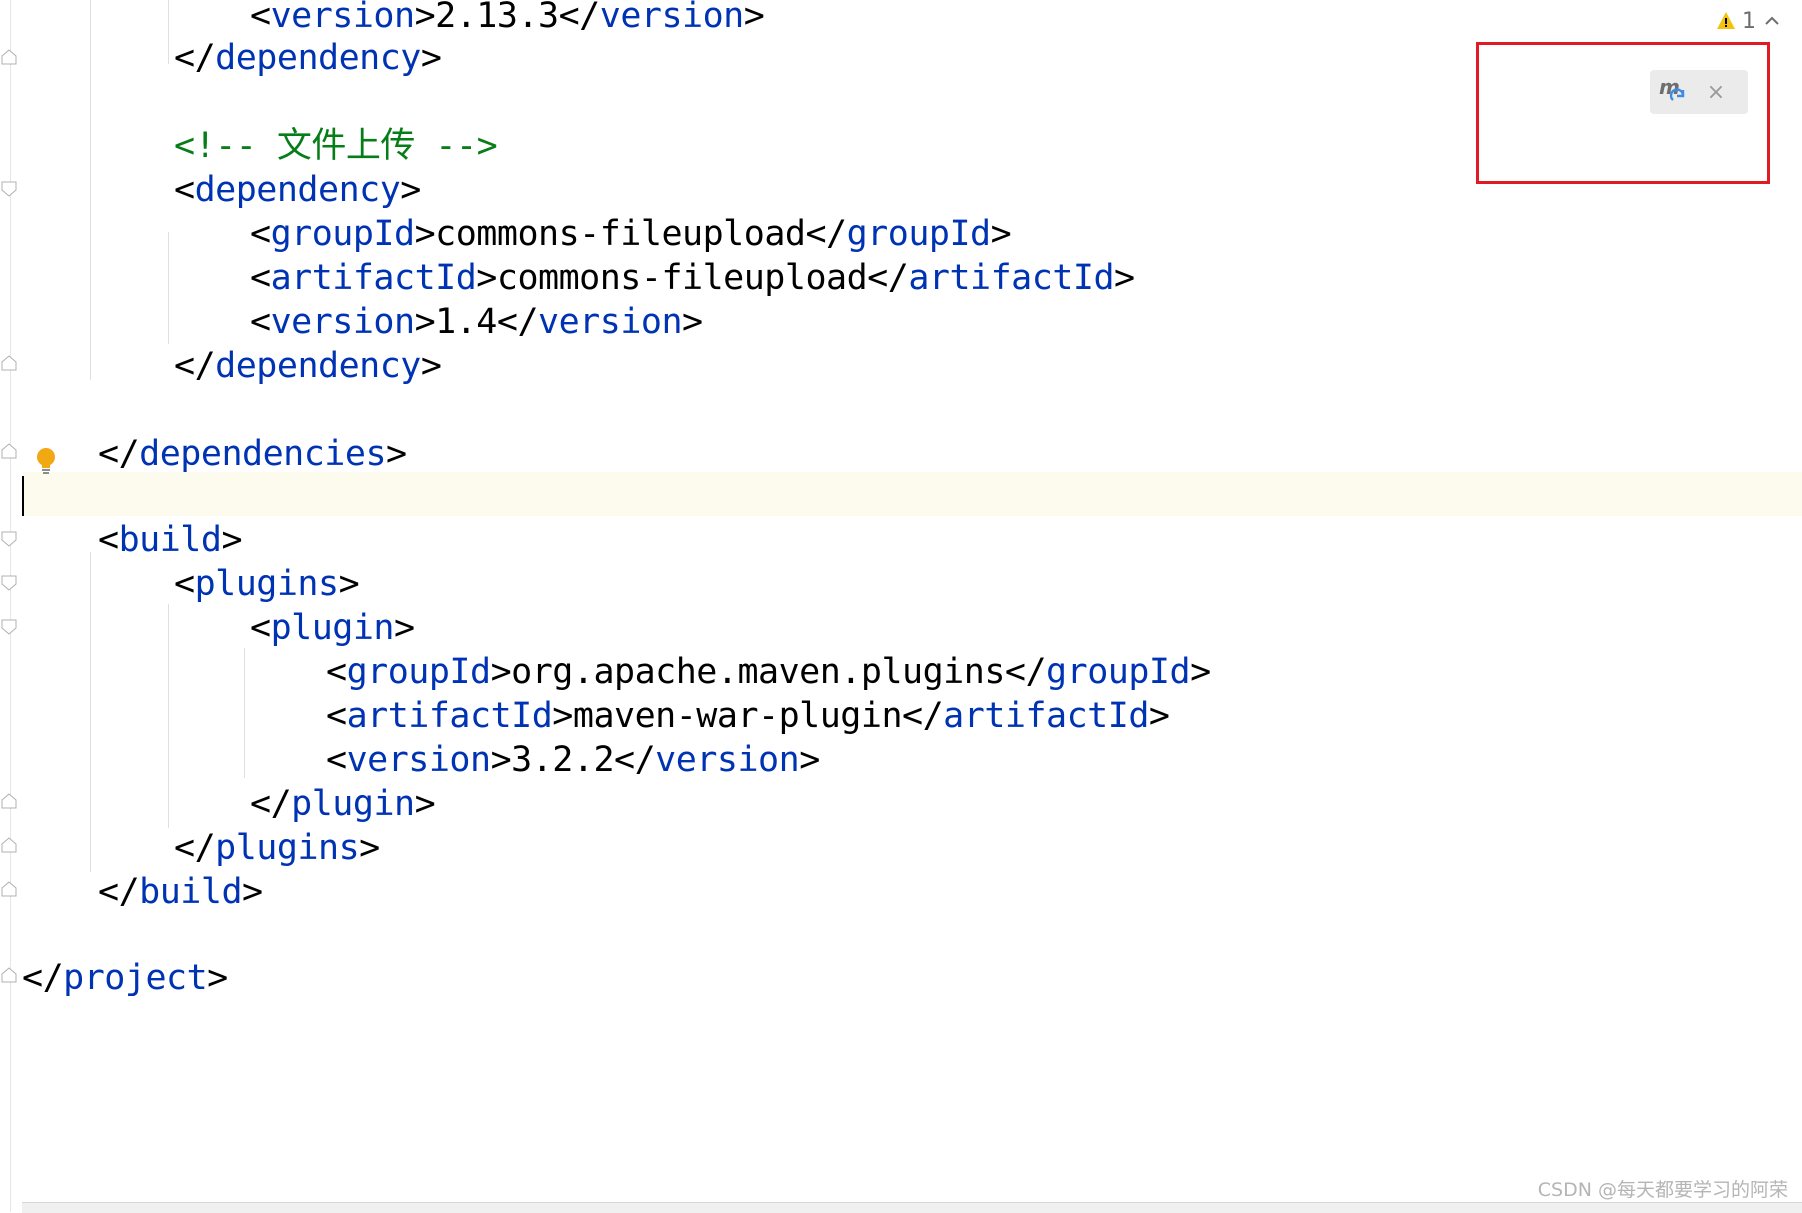 Image resolution: width=1802 pixels, height=1213 pixels. I want to click on inspection-widget: 1, so click(1749, 21).